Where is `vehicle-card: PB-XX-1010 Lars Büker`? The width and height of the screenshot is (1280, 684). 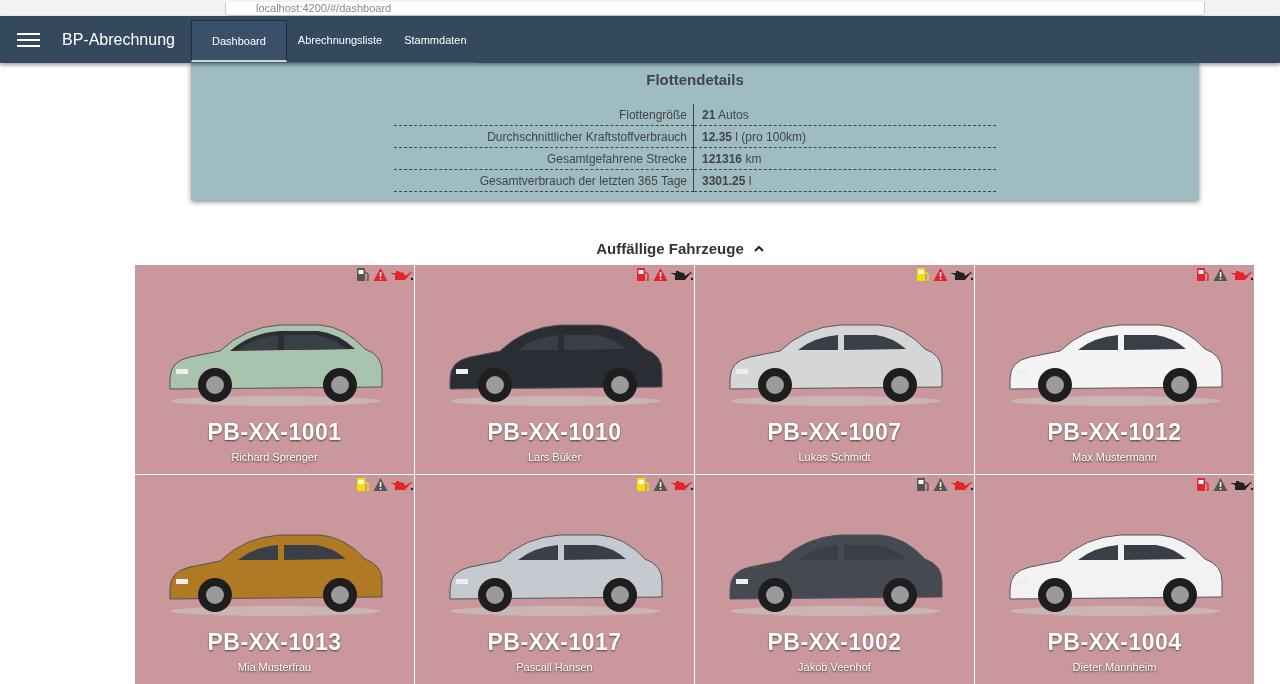 vehicle-card: PB-XX-1010 Lars Büker is located at coordinates (554, 369).